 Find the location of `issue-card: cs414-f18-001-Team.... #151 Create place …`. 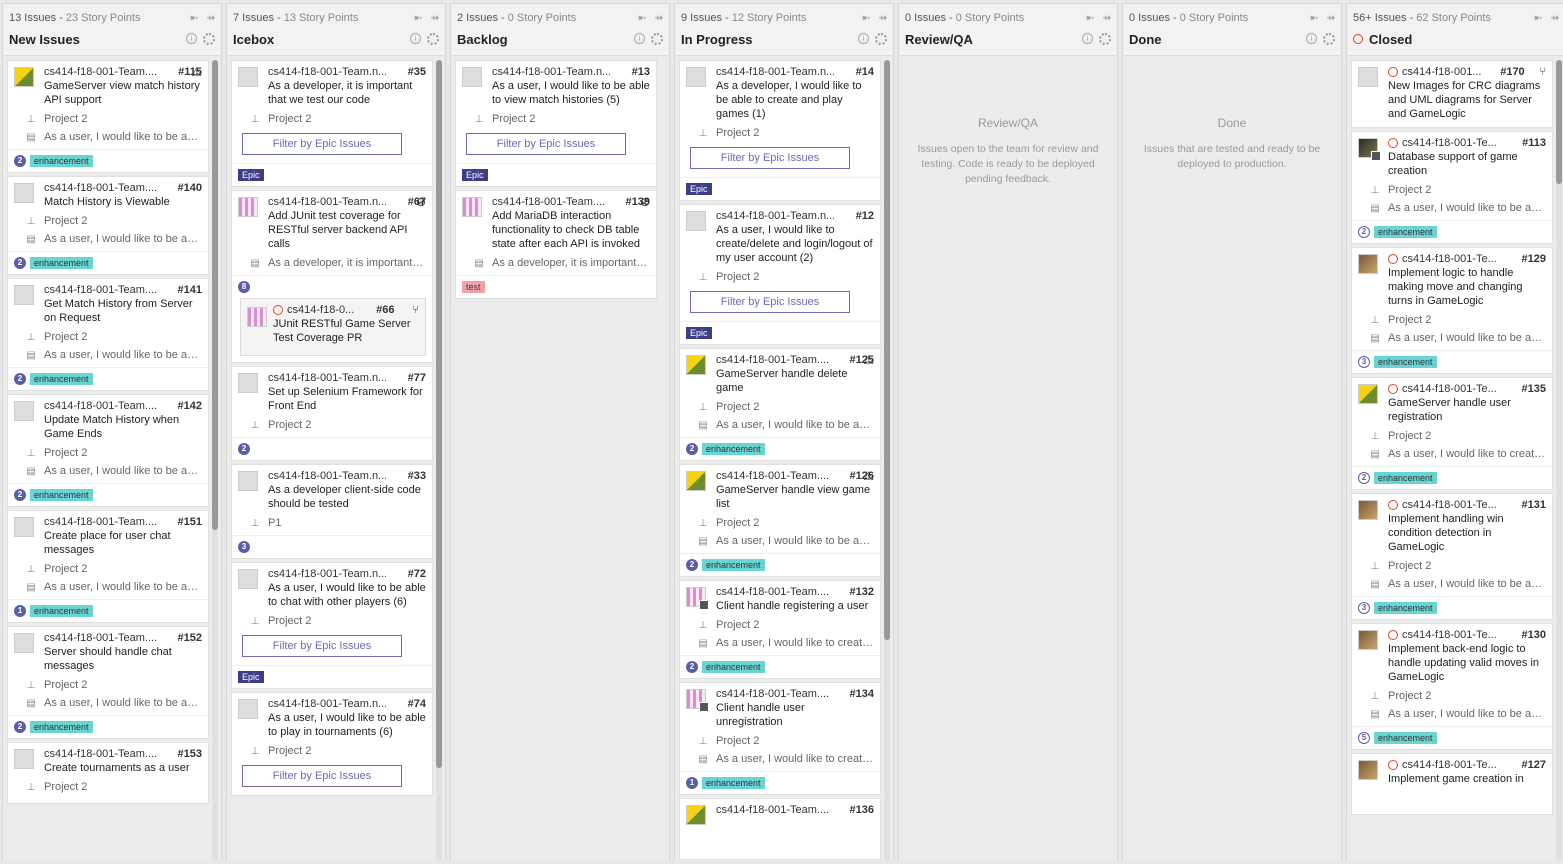

issue-card: cs414-f18-001-Team.... #151 Create place … is located at coordinates (108, 566).